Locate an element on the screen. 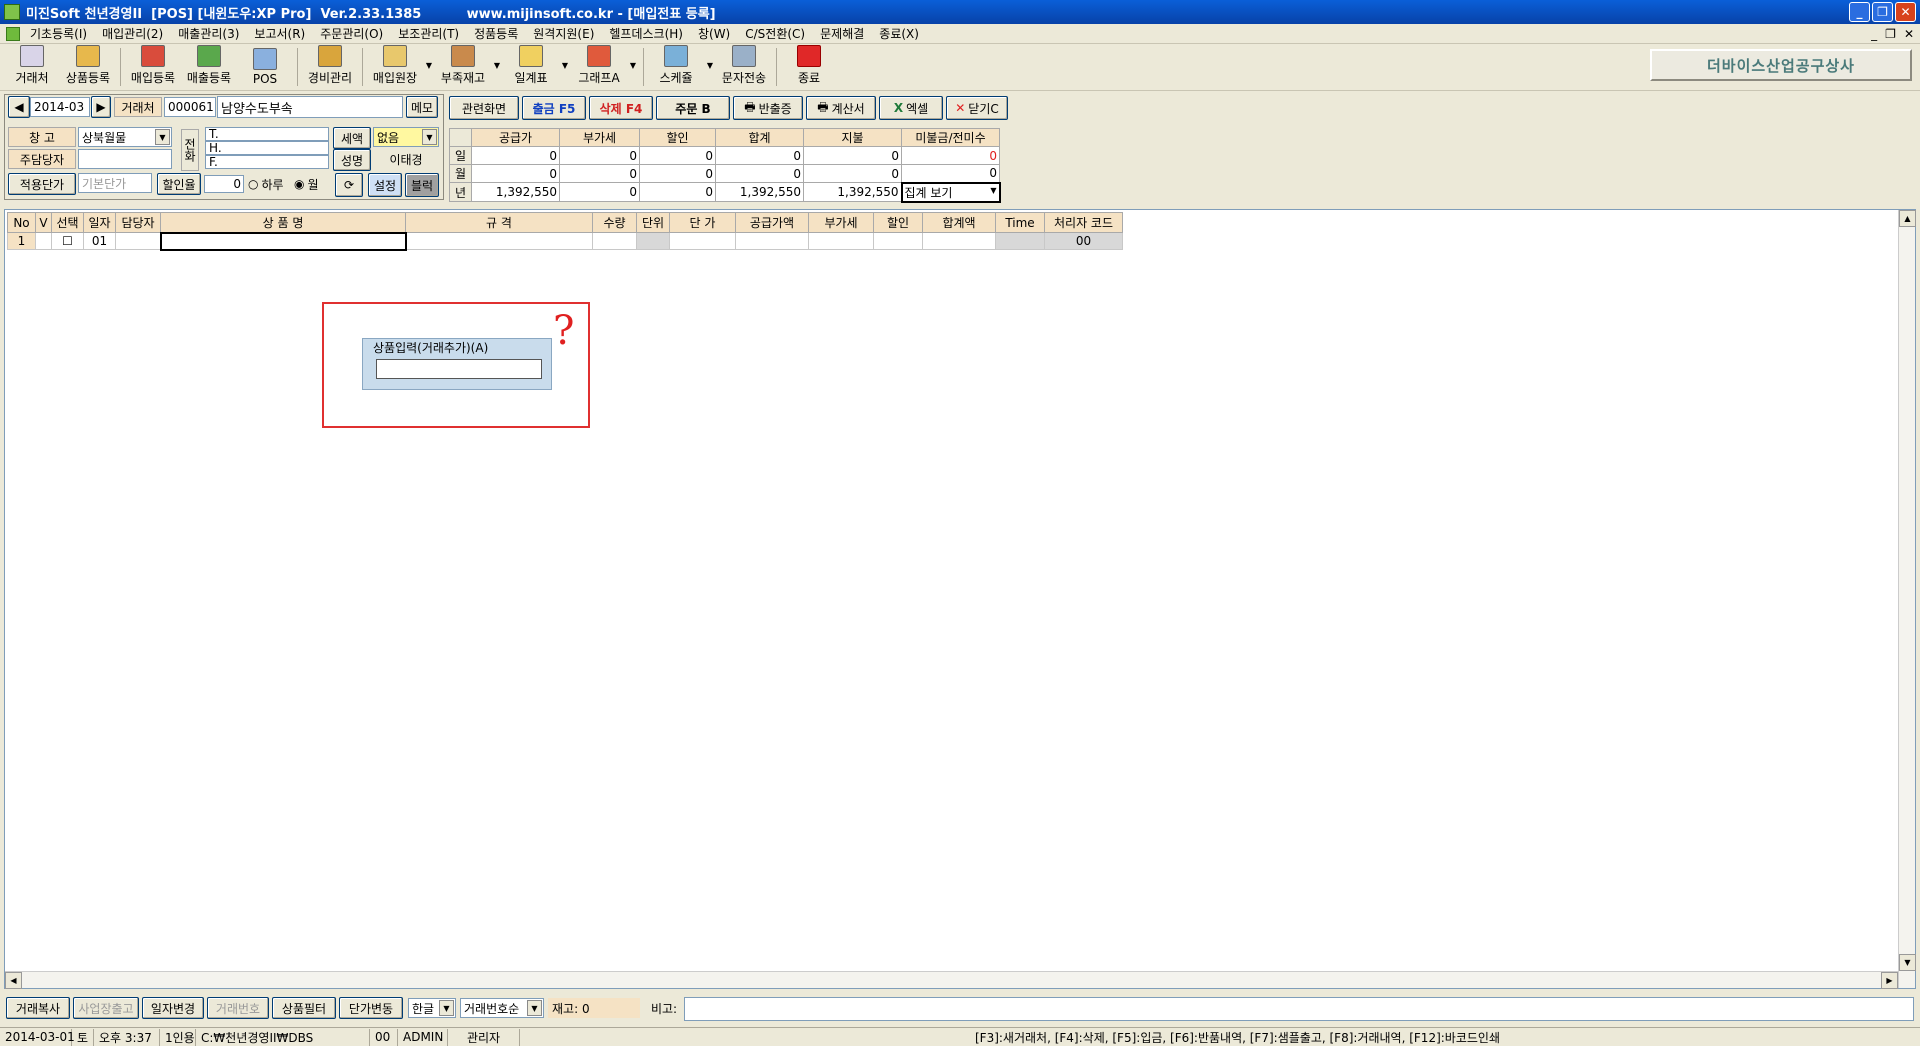 The height and width of the screenshot is (1046, 1920). date-field: 2014-03 is located at coordinates (60, 107).